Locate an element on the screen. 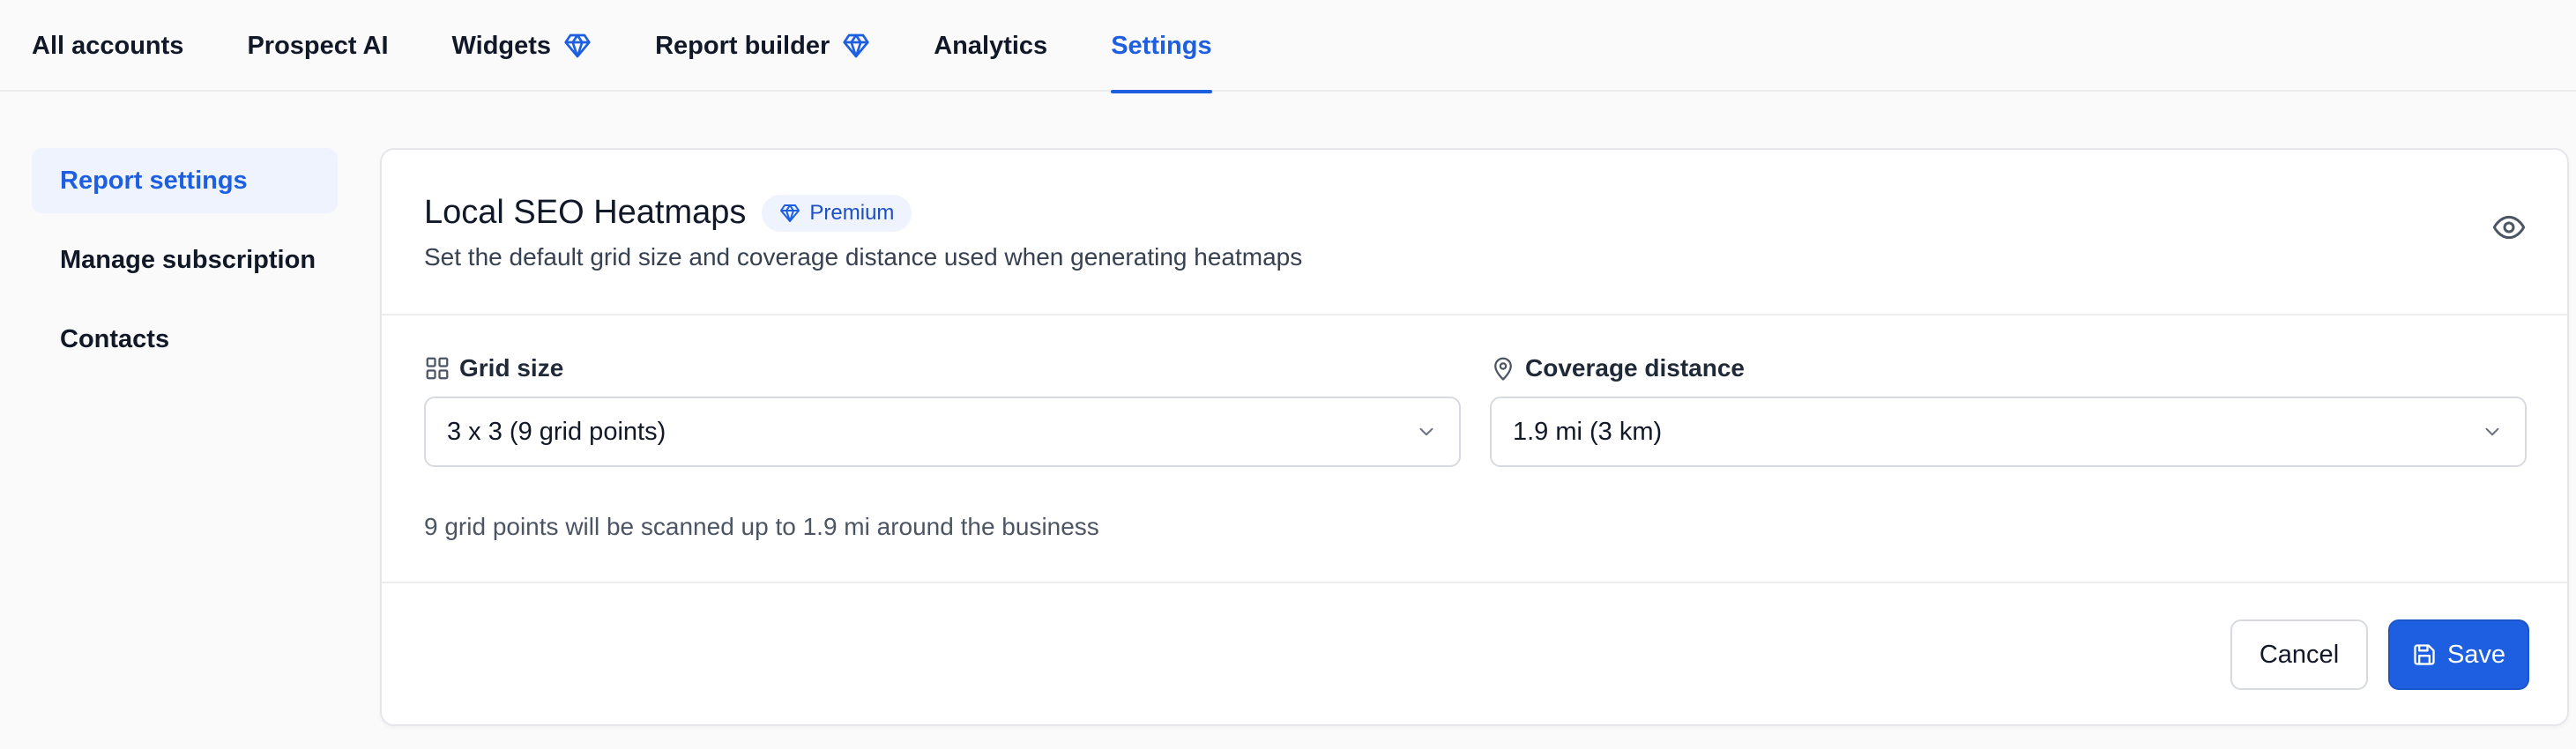  tab-prospect-ai: Prospect AI is located at coordinates (318, 46).